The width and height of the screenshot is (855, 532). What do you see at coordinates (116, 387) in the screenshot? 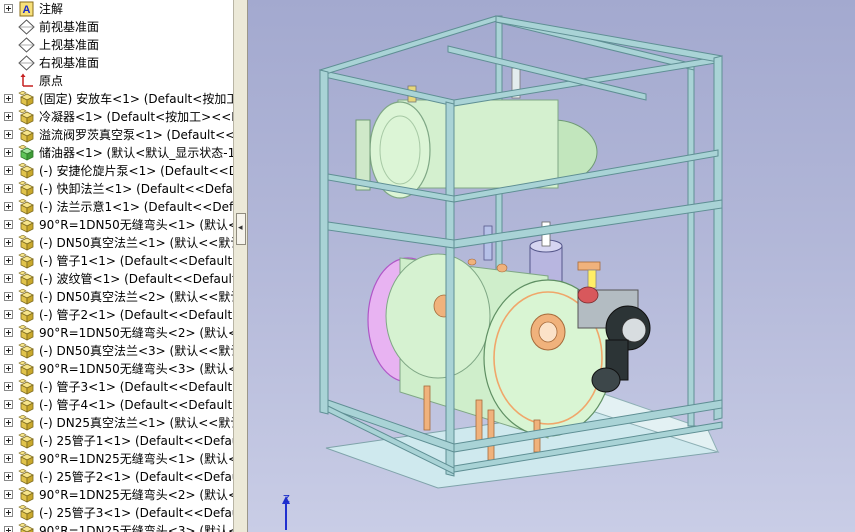
I see `tree-item: (-) 管子3<1> (Default<<Default>` at bounding box center [116, 387].